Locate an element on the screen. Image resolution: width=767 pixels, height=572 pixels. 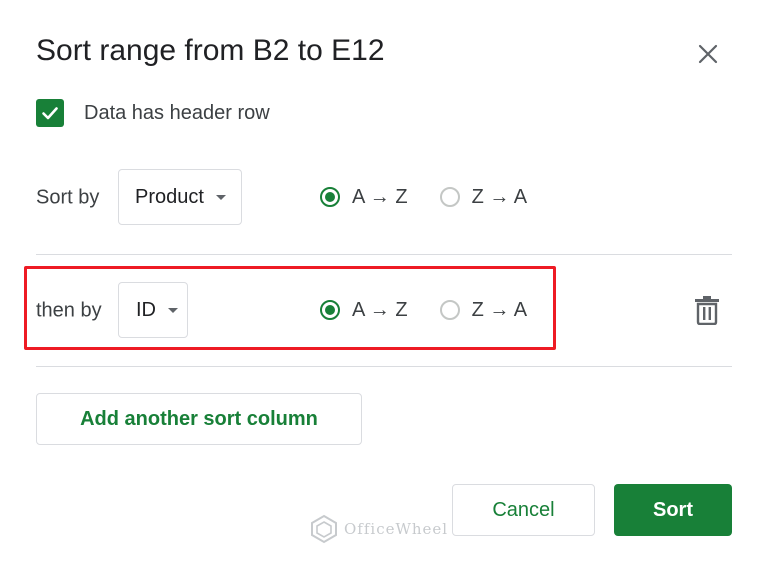
radio-selected-icon is located at coordinates (330, 197).